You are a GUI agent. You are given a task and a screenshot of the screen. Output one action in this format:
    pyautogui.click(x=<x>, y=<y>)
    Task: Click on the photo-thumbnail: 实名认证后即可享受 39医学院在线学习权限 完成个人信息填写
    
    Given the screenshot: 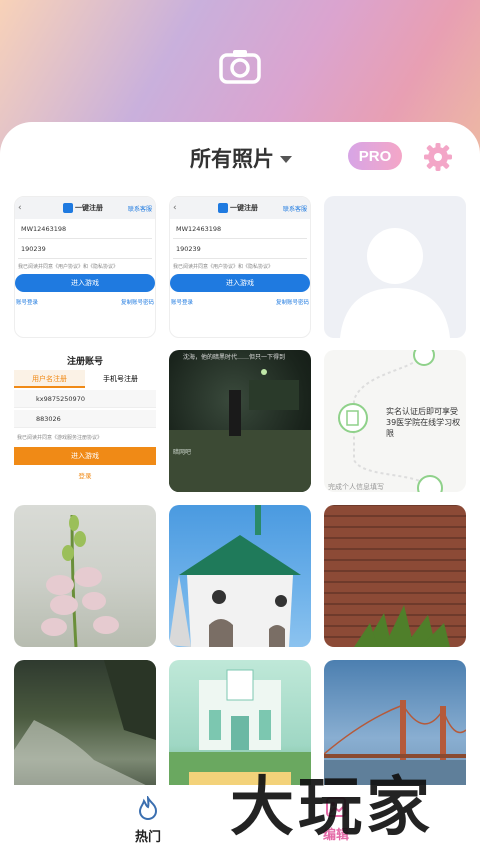 What is the action you would take?
    pyautogui.click(x=395, y=421)
    